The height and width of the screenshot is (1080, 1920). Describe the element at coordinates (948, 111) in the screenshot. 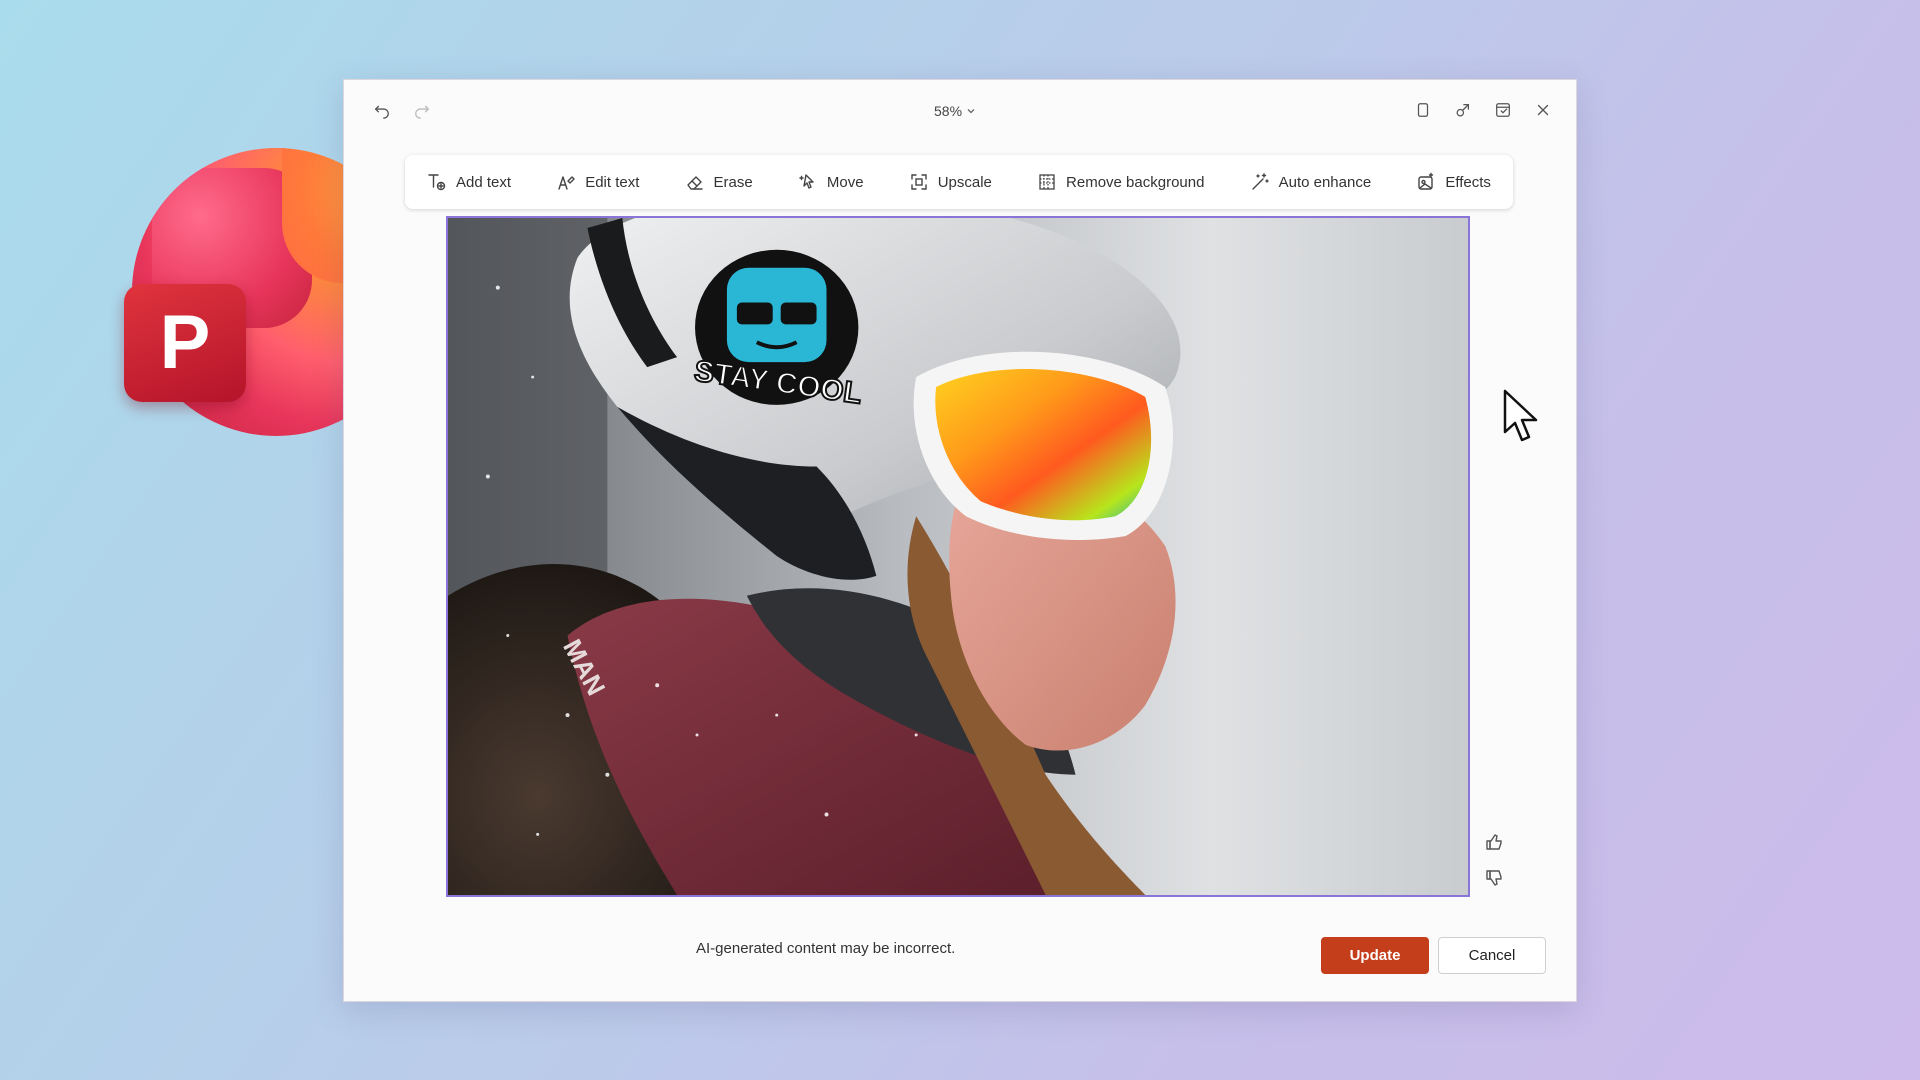

I see `zoom-level: 58%` at that location.